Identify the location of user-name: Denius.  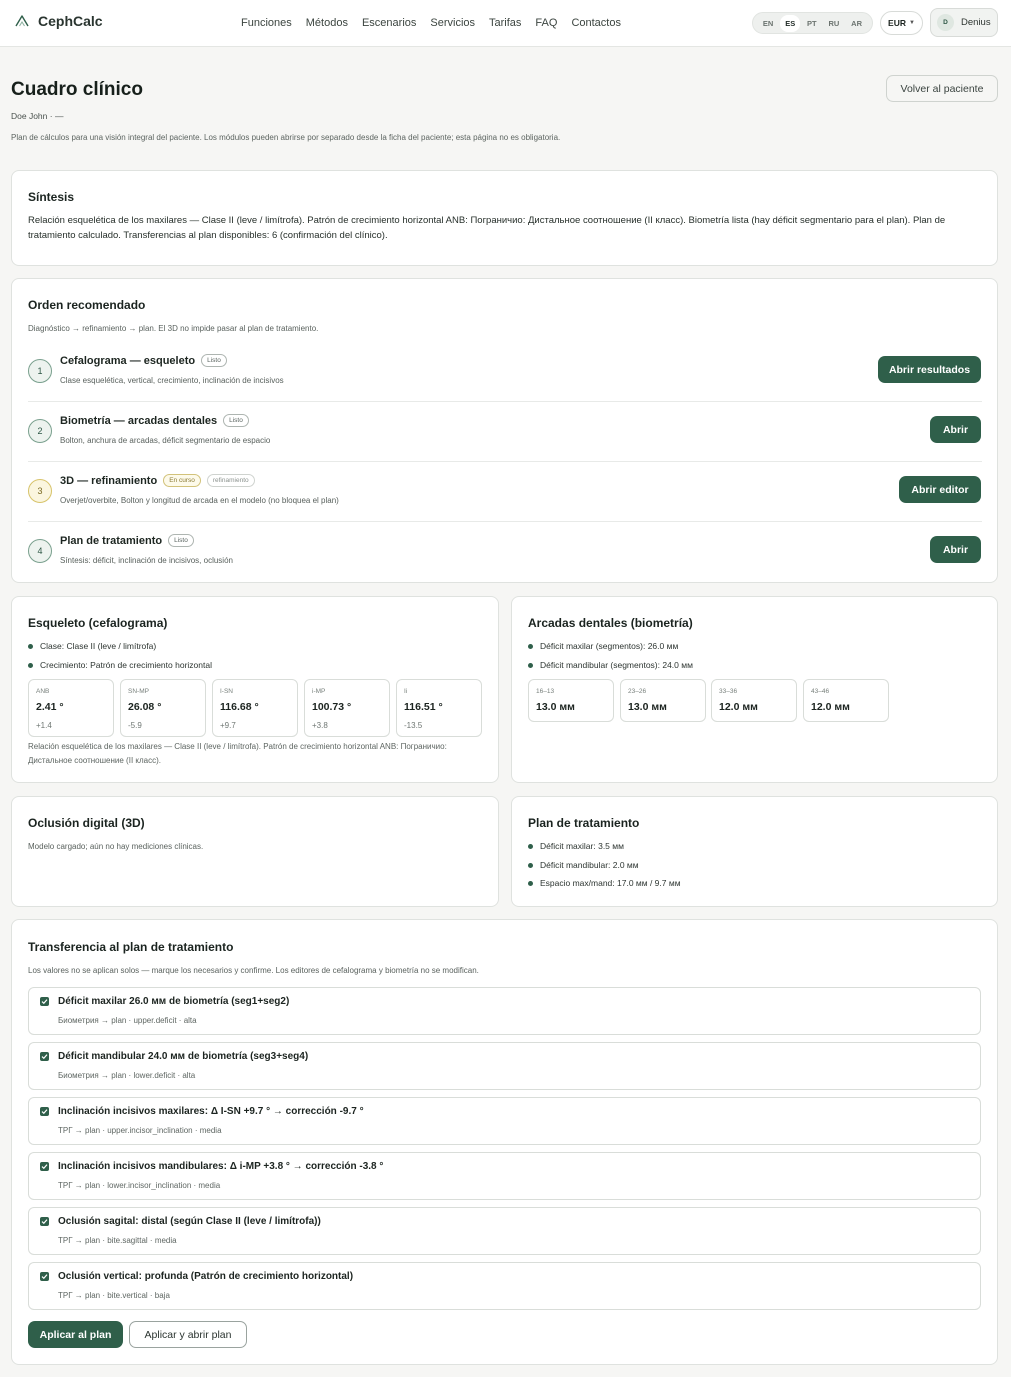
(976, 22).